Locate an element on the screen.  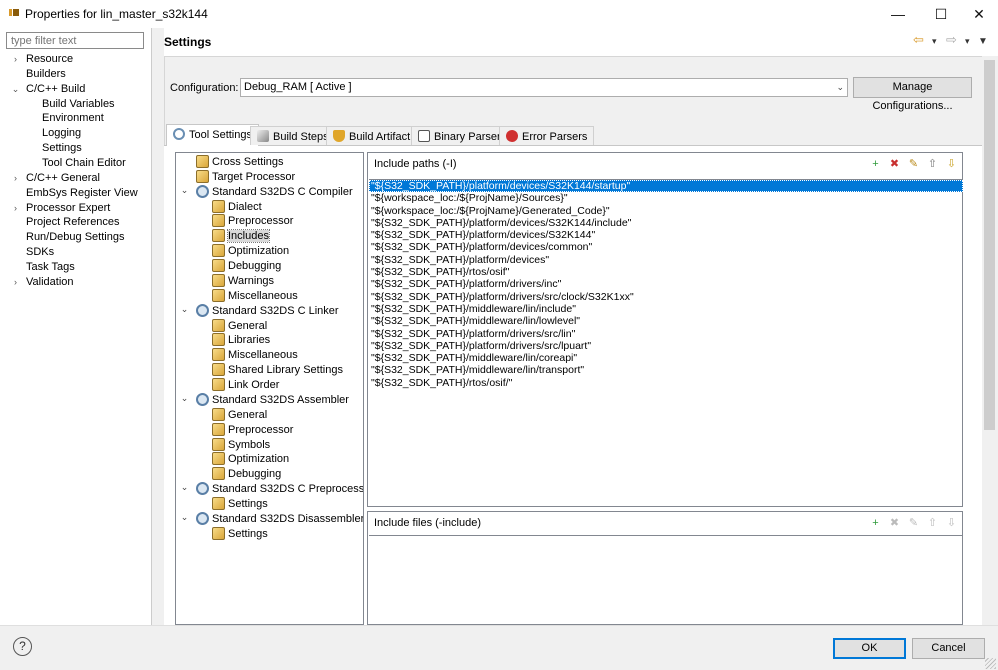
tree-item: Dialect is located at coordinates (237, 207).